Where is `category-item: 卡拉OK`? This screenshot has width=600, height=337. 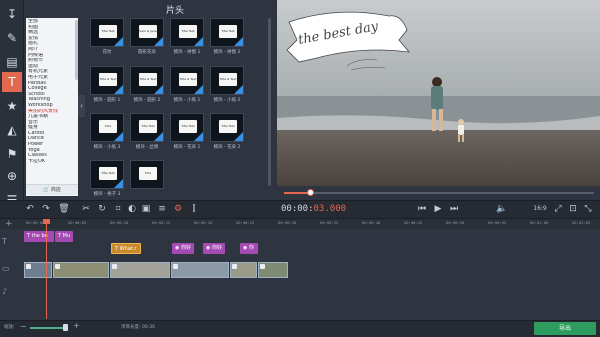
category-item: 卡拉OK is located at coordinates (52, 162).